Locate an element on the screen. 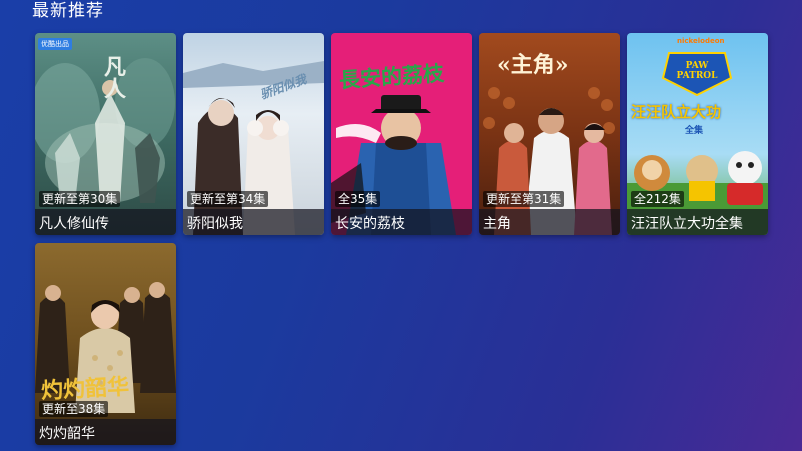 The height and width of the screenshot is (451, 802). card-caption: 骄阳似我 is located at coordinates (253, 222).